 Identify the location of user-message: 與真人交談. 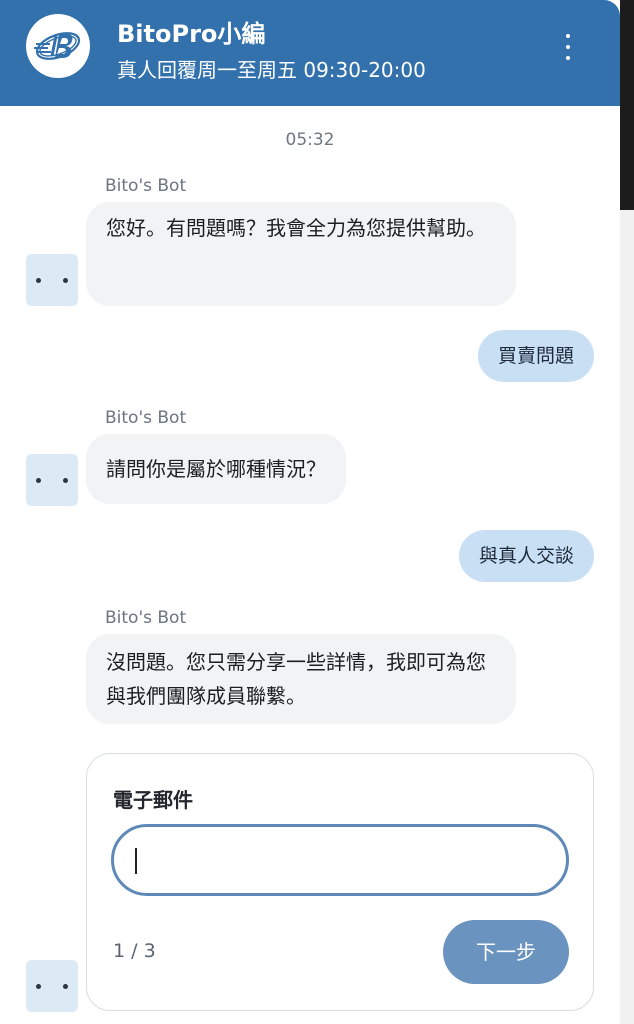
(526, 556).